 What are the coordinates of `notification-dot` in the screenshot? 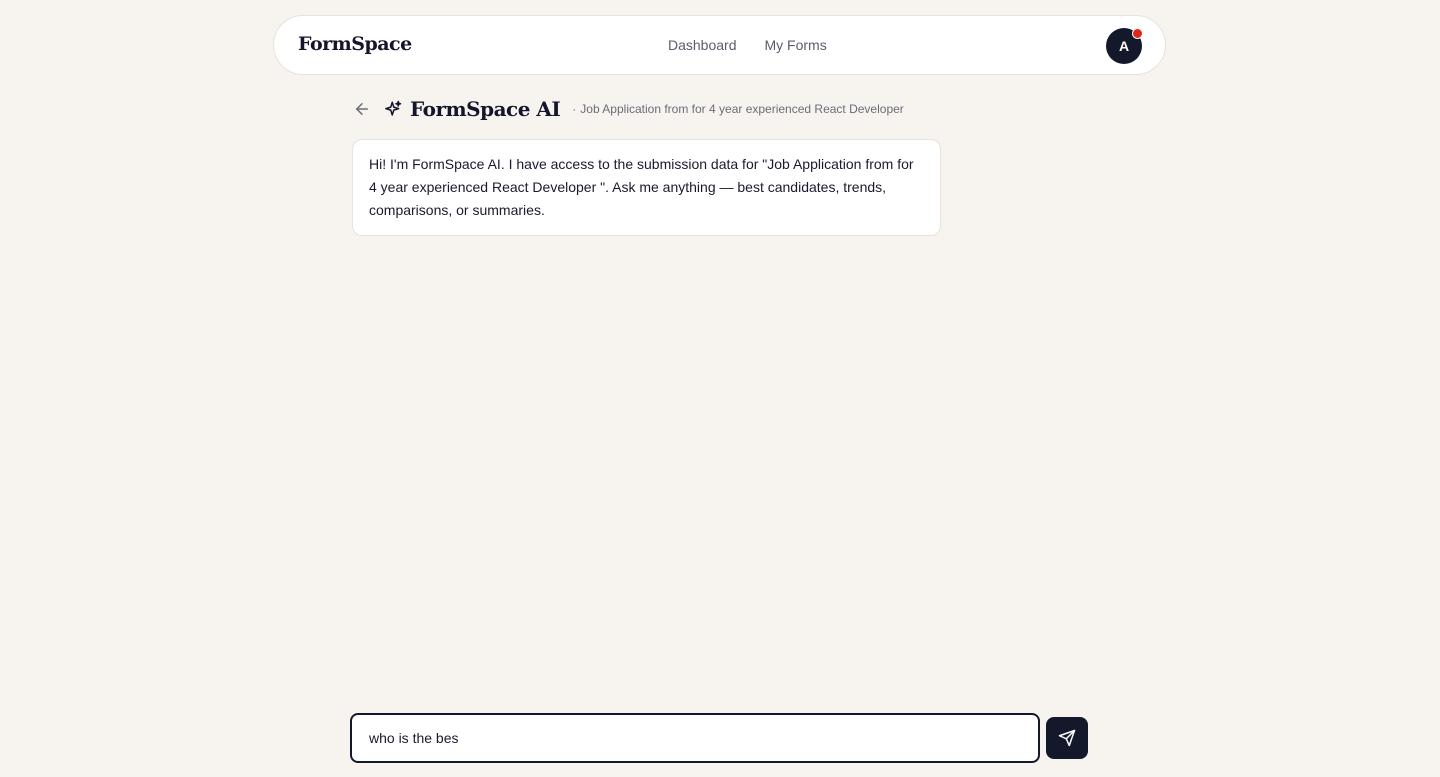 It's located at (1137, 33).